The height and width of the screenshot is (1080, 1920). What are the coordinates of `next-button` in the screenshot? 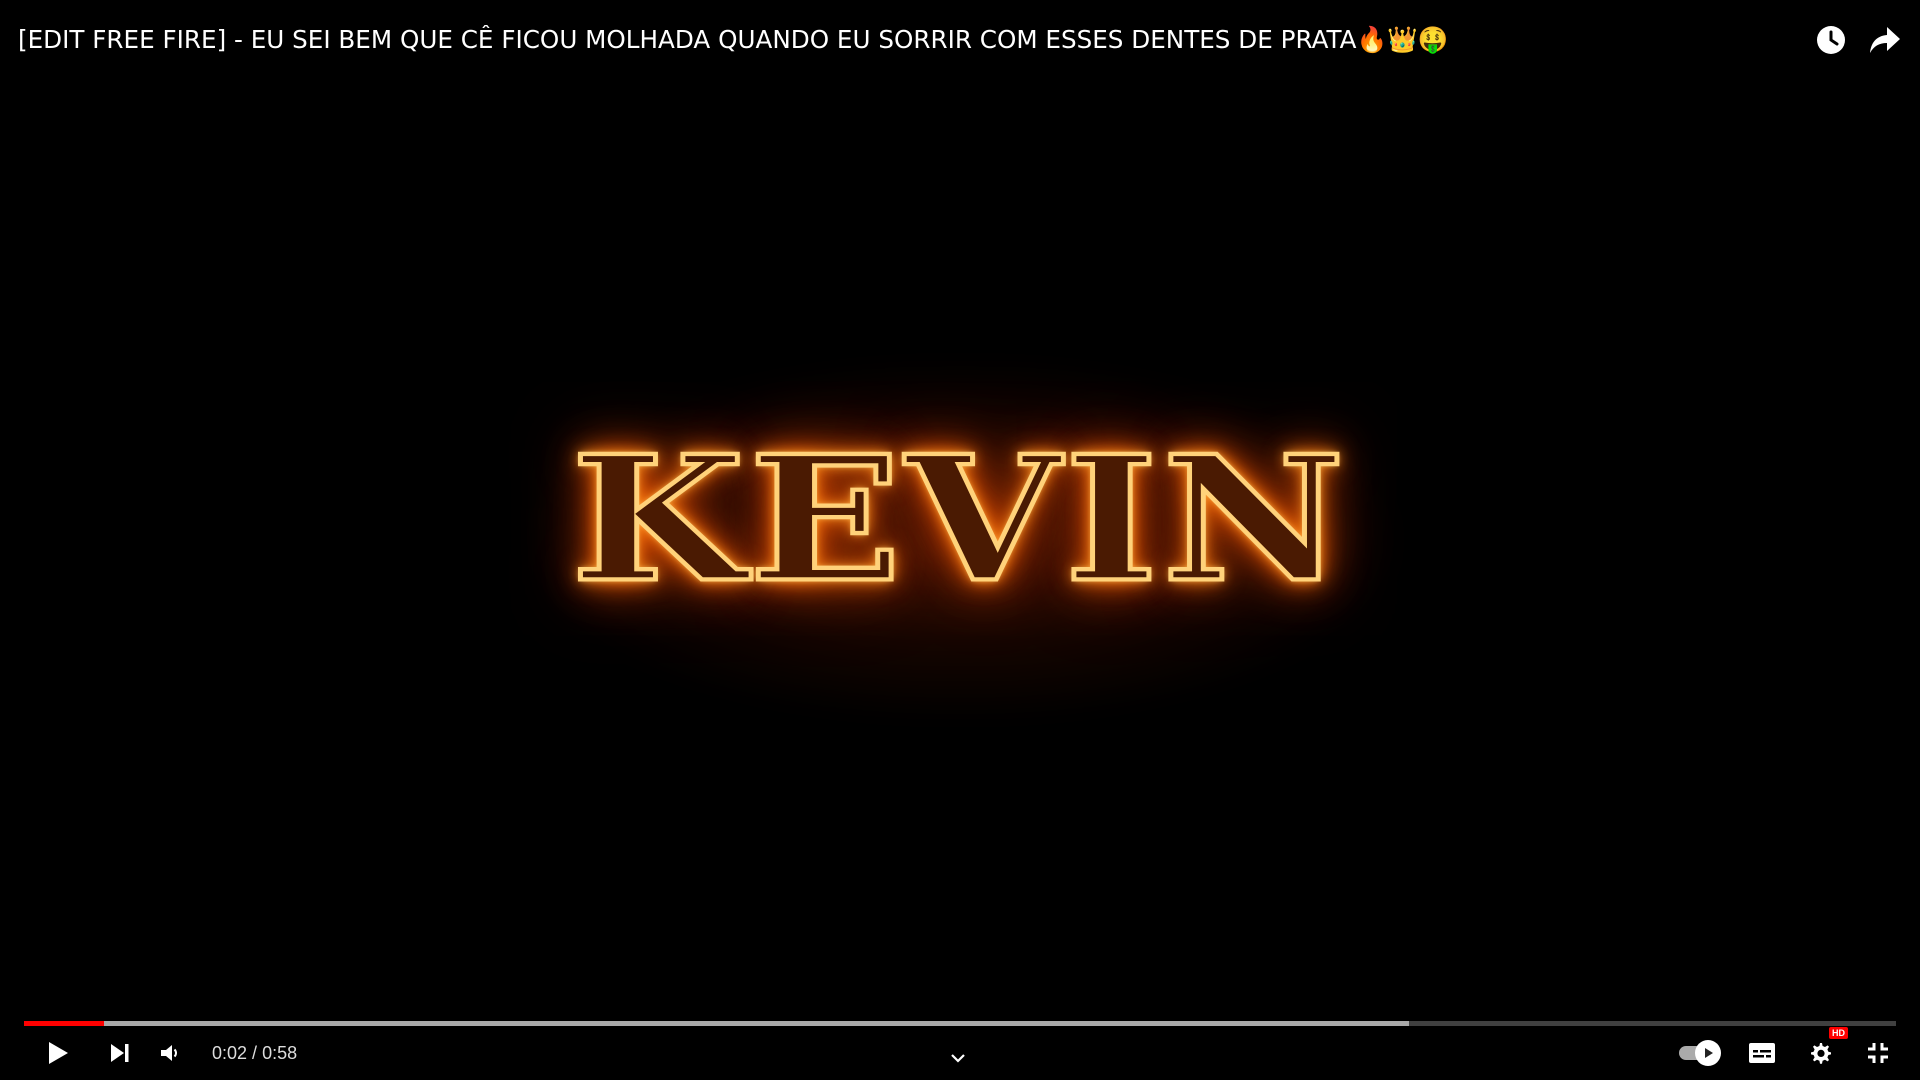 It's located at (120, 1053).